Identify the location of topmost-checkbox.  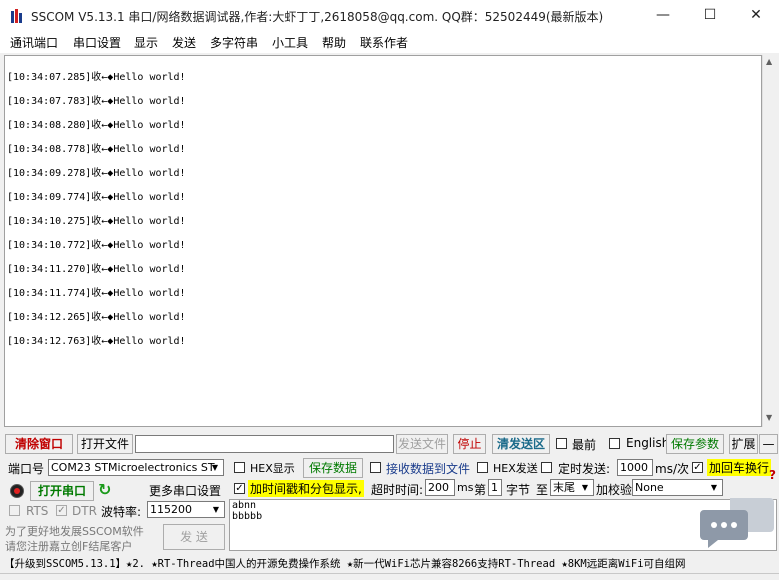
(561, 443).